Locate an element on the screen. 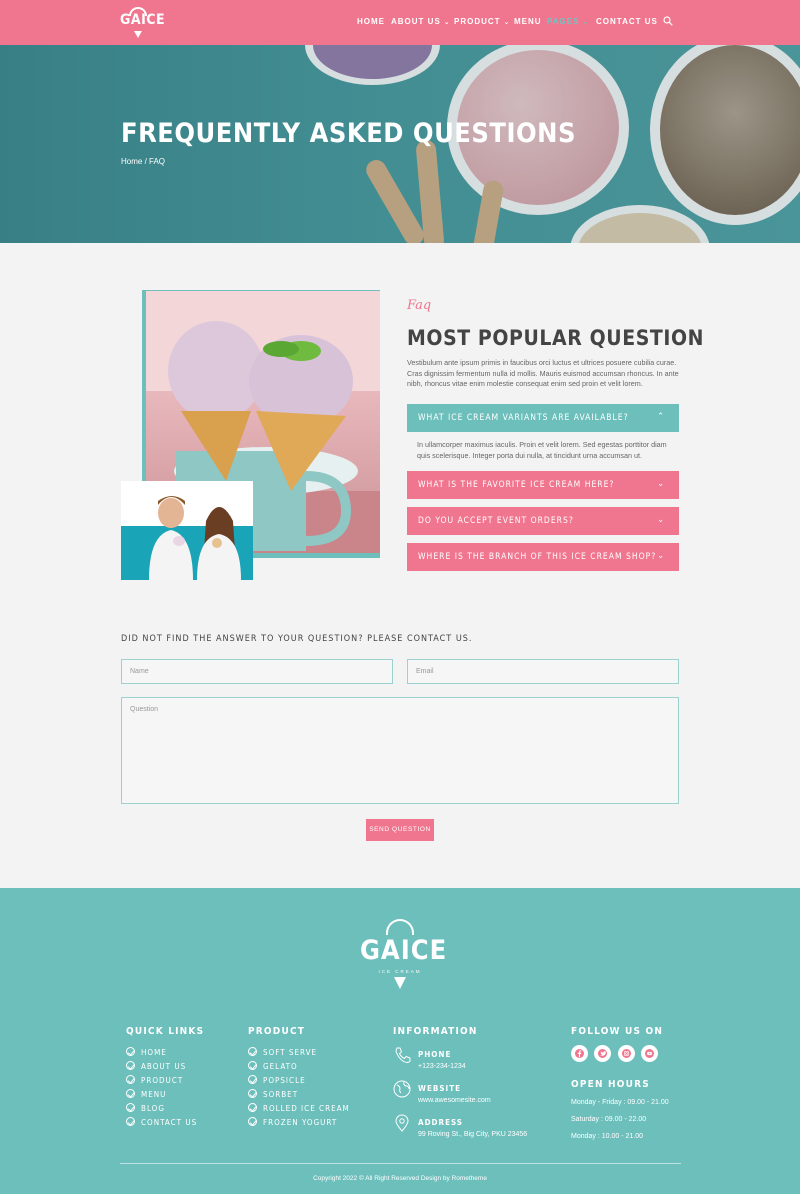 The image size is (800, 1194). page-title: FREQUENTLY ASKED QUESTIONS is located at coordinates (348, 133).